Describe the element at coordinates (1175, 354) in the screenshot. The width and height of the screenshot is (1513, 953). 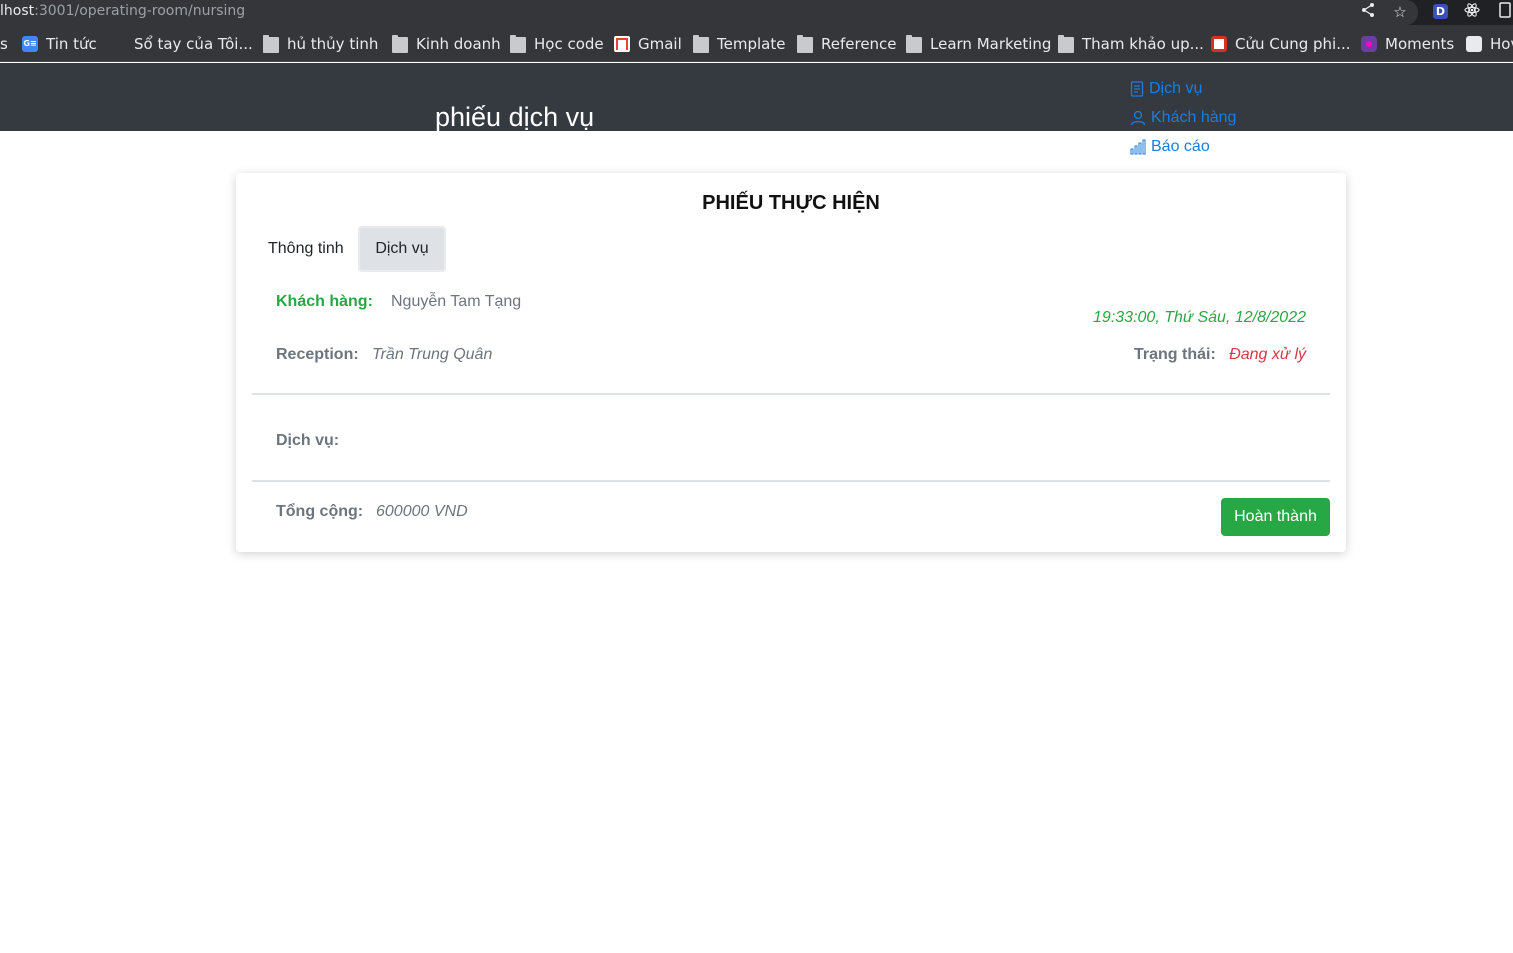
I see `status-label: Trạng thái:` at that location.